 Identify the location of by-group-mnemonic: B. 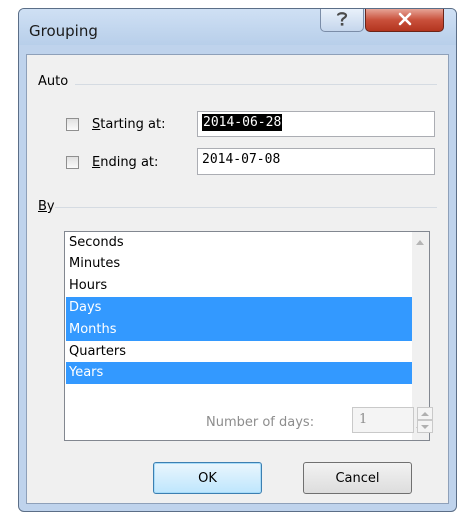
(42, 206).